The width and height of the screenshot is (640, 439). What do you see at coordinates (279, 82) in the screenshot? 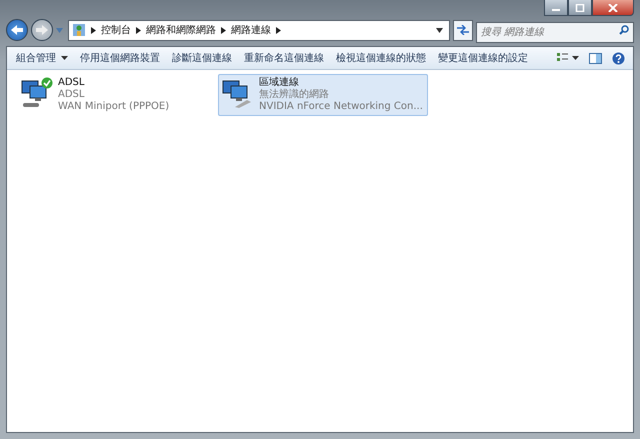
I see `connection-name: 區域連線` at bounding box center [279, 82].